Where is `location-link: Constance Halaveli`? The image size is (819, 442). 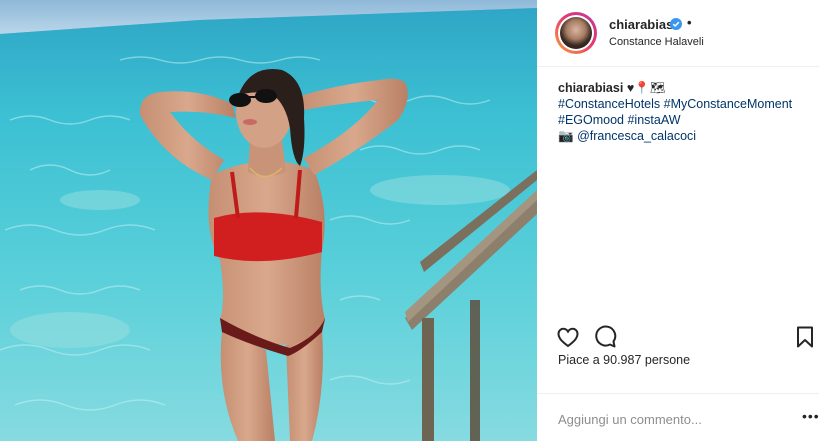 location-link: Constance Halaveli is located at coordinates (656, 42).